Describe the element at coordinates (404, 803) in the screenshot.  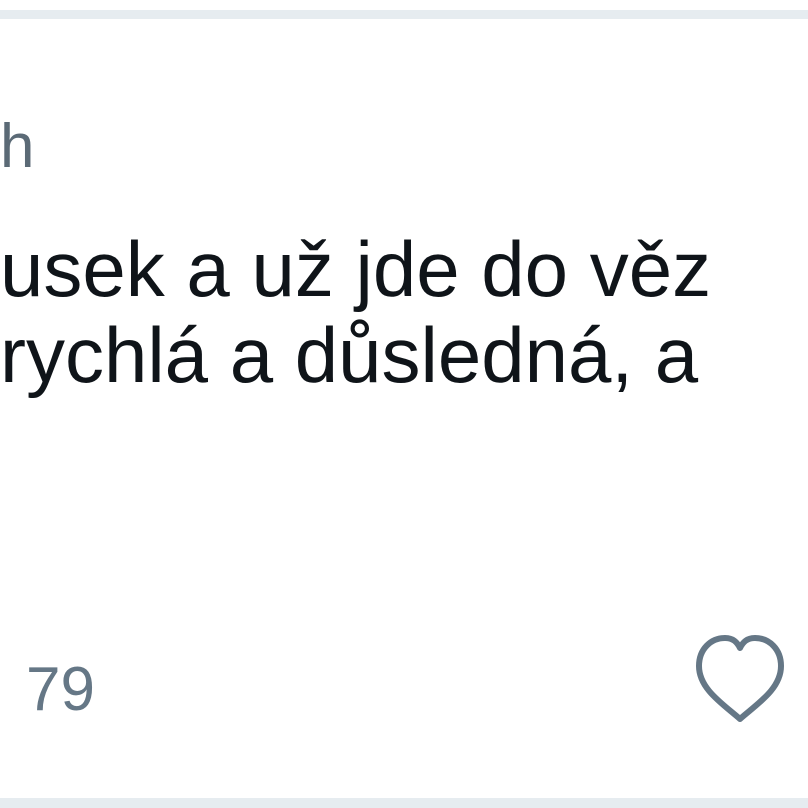
I see `bottom-divider` at that location.